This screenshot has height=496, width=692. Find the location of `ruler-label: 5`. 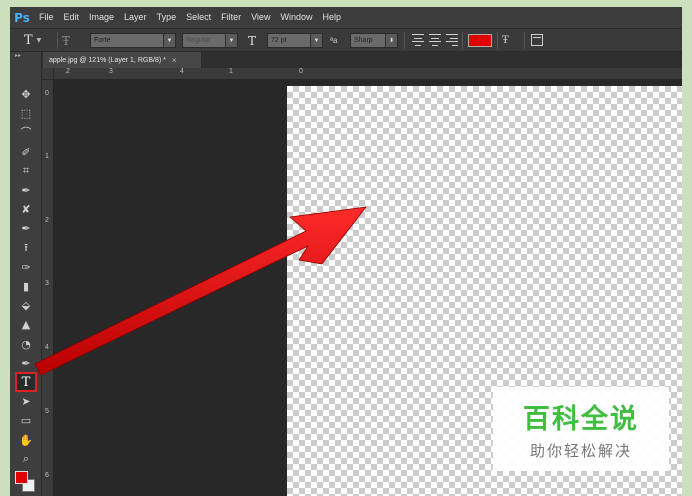

ruler-label: 5 is located at coordinates (47, 411).